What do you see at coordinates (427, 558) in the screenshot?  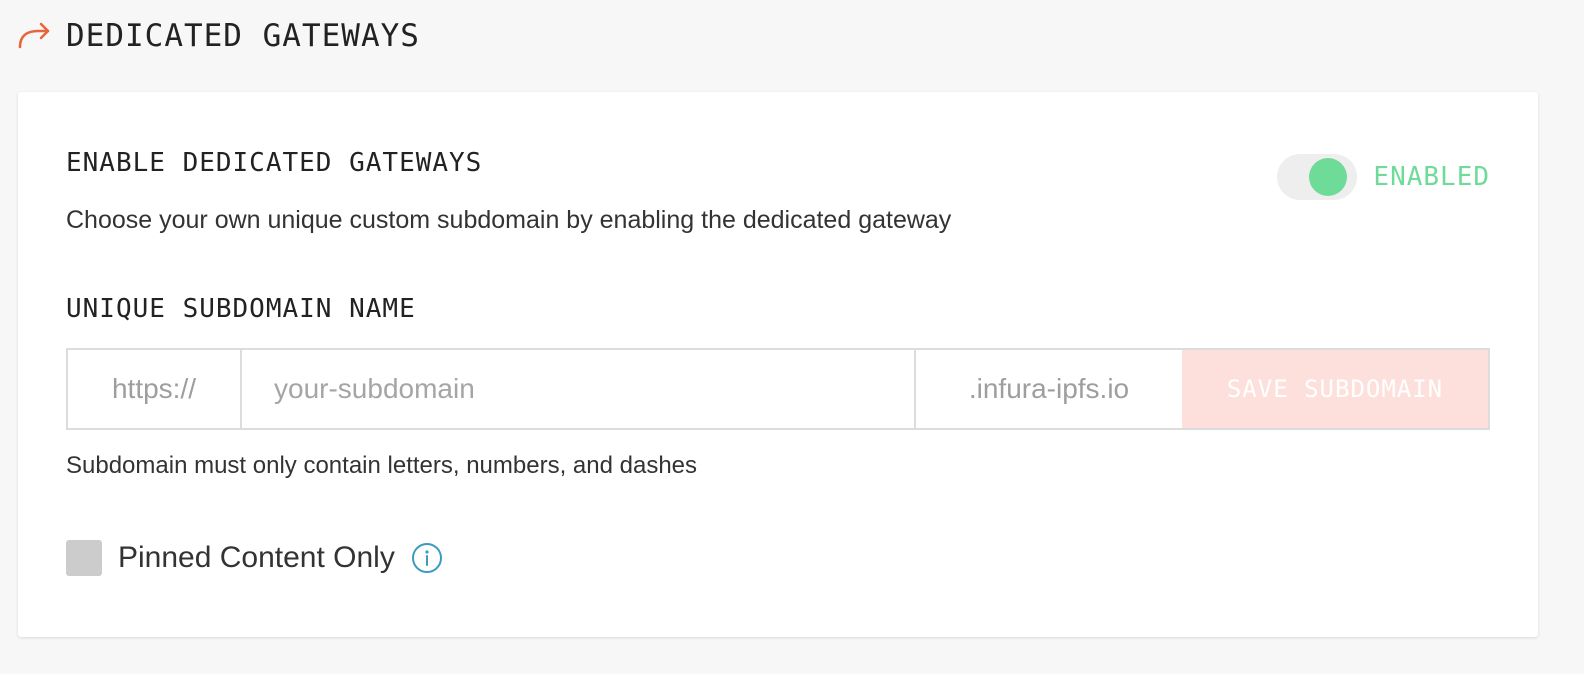 I see `info-icon` at bounding box center [427, 558].